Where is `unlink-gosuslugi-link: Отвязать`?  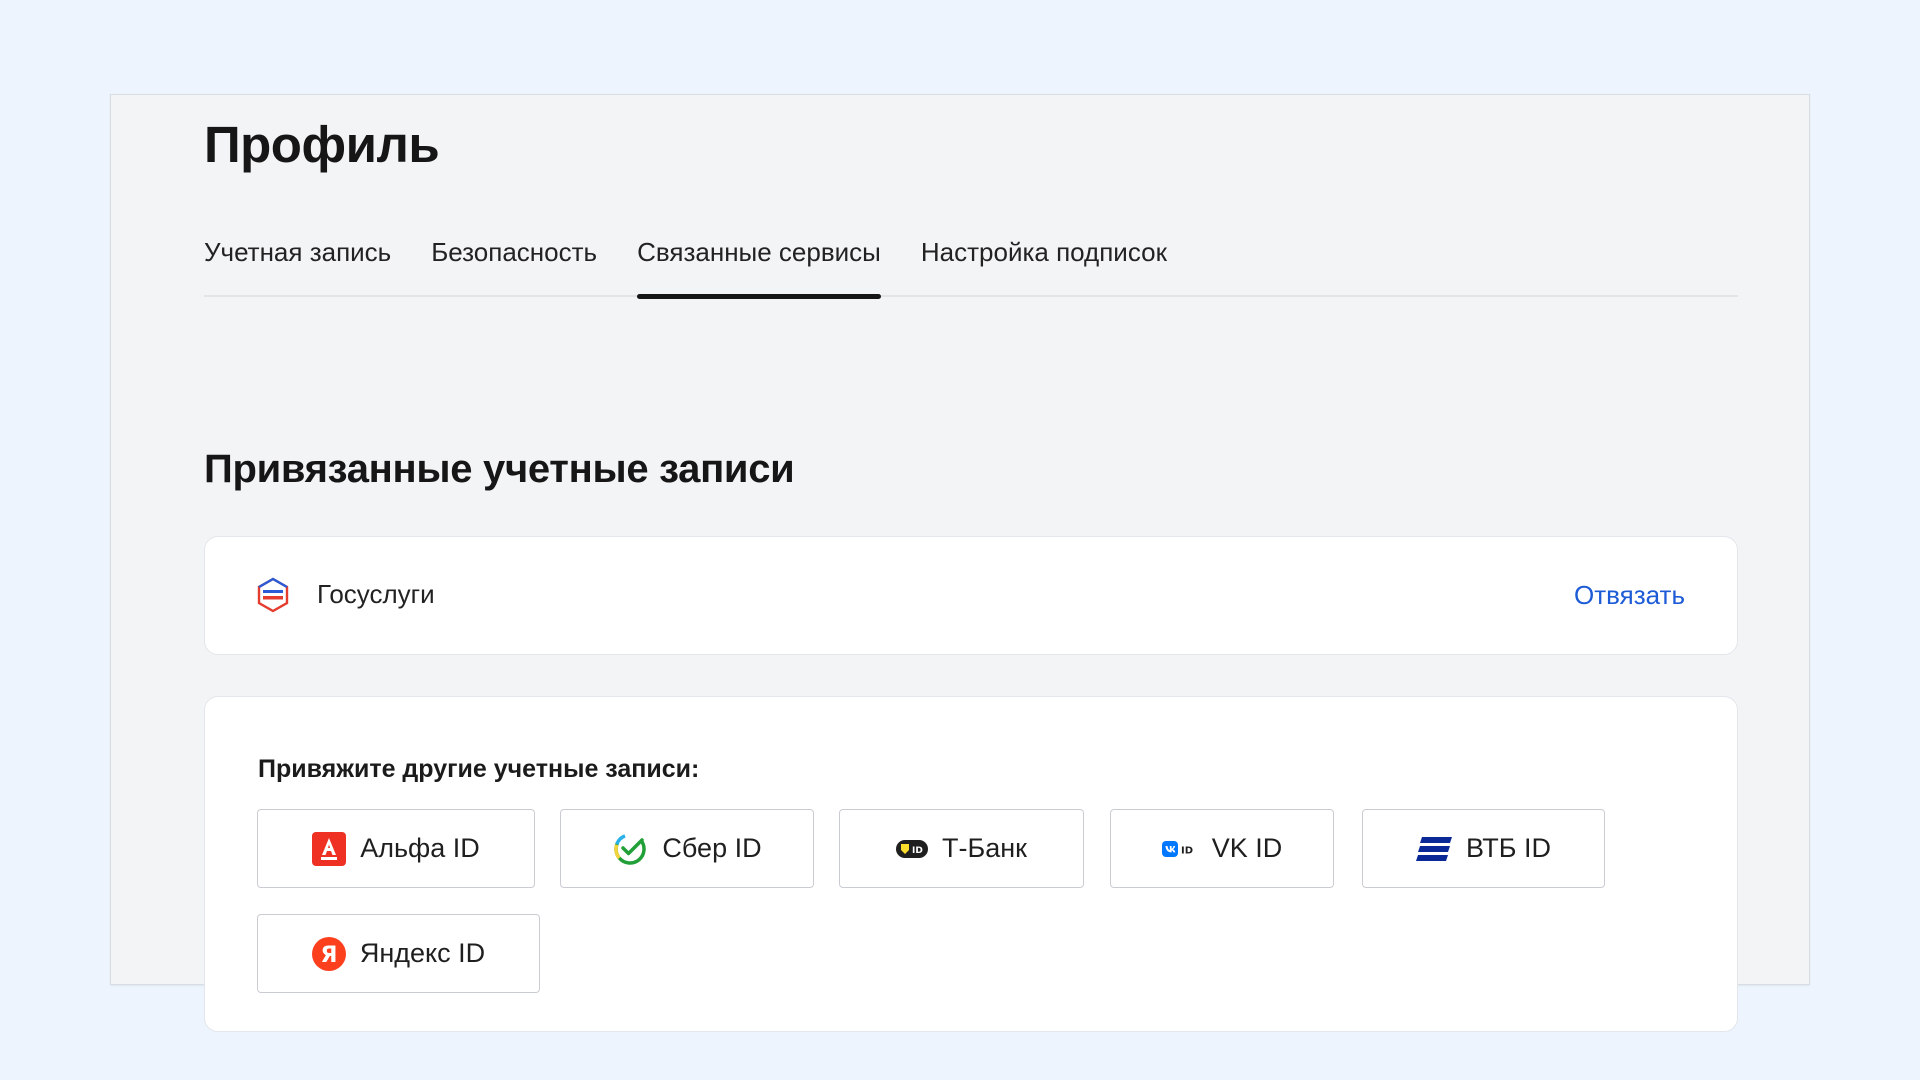
unlink-gosuslugi-link: Отвязать is located at coordinates (1629, 595).